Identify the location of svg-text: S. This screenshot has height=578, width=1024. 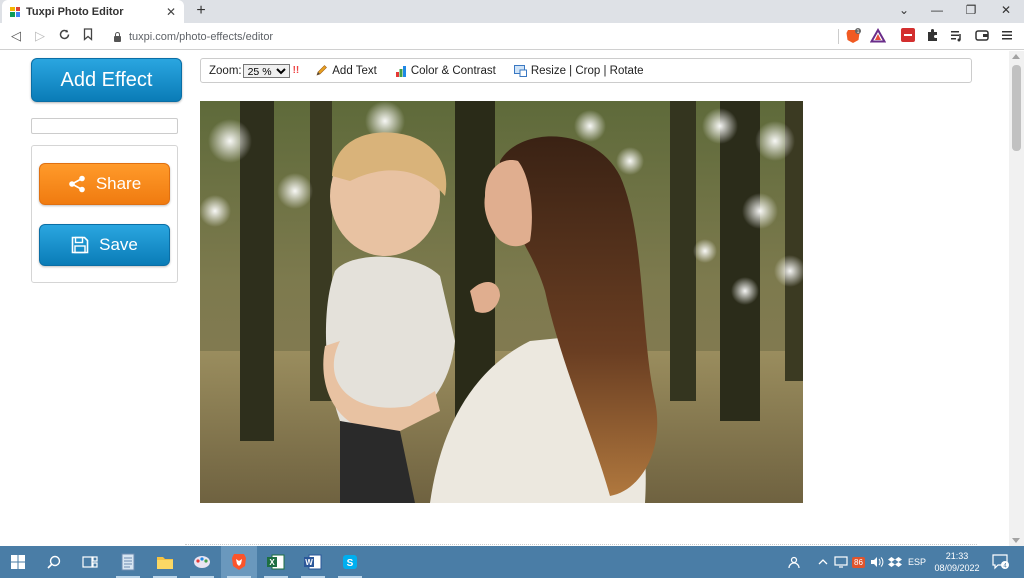
(350, 563).